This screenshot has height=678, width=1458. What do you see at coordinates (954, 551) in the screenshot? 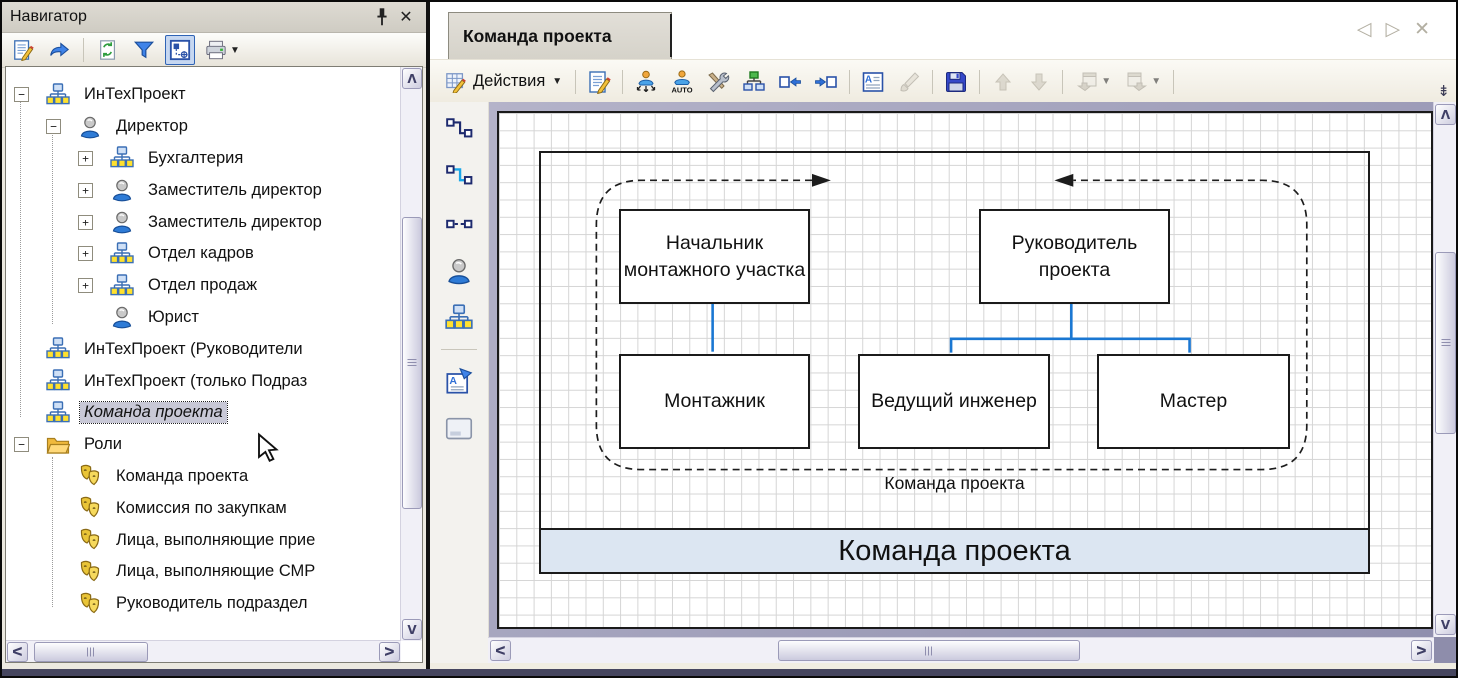
I see `diagram-title-bar: Команда проекта` at bounding box center [954, 551].